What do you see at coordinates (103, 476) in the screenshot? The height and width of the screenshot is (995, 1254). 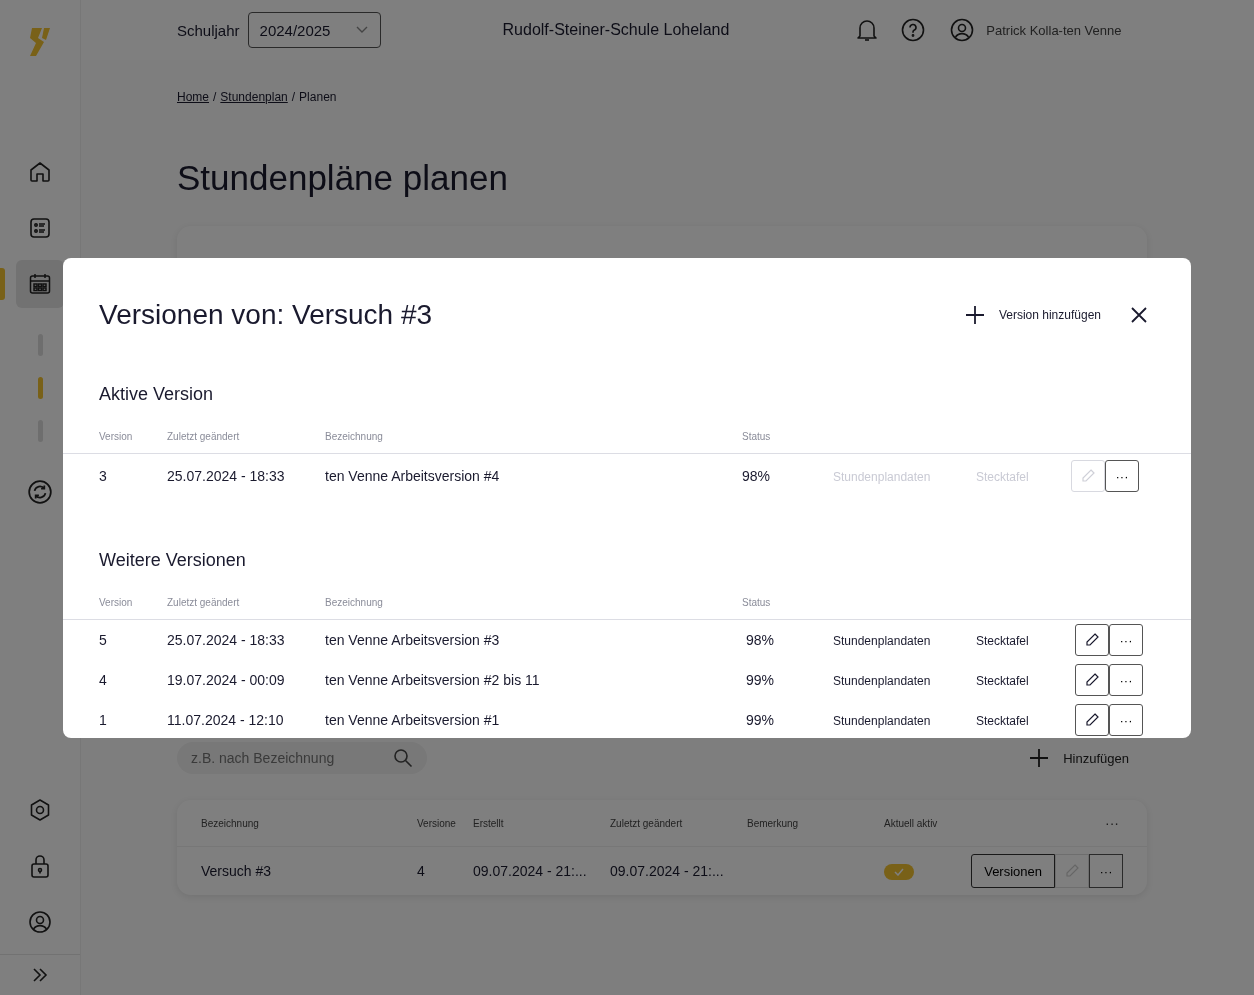 I see `table-cell-text: 3` at bounding box center [103, 476].